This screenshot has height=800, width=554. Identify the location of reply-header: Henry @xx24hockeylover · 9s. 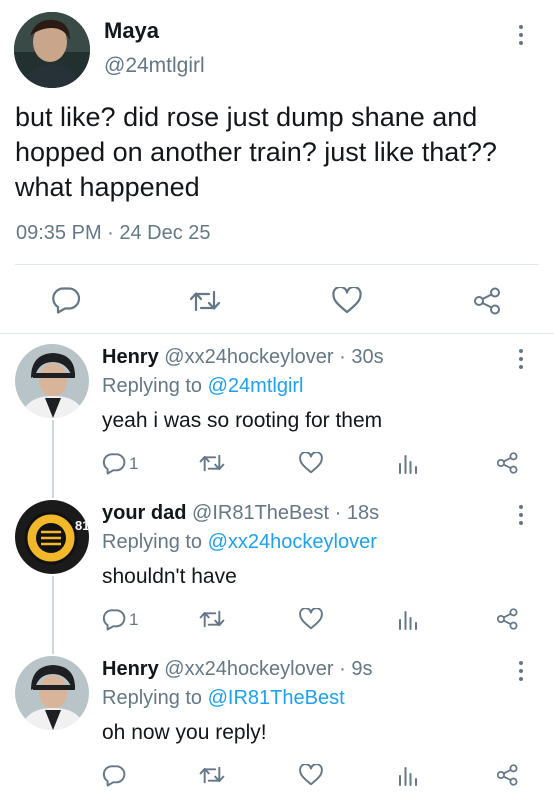
(237, 669).